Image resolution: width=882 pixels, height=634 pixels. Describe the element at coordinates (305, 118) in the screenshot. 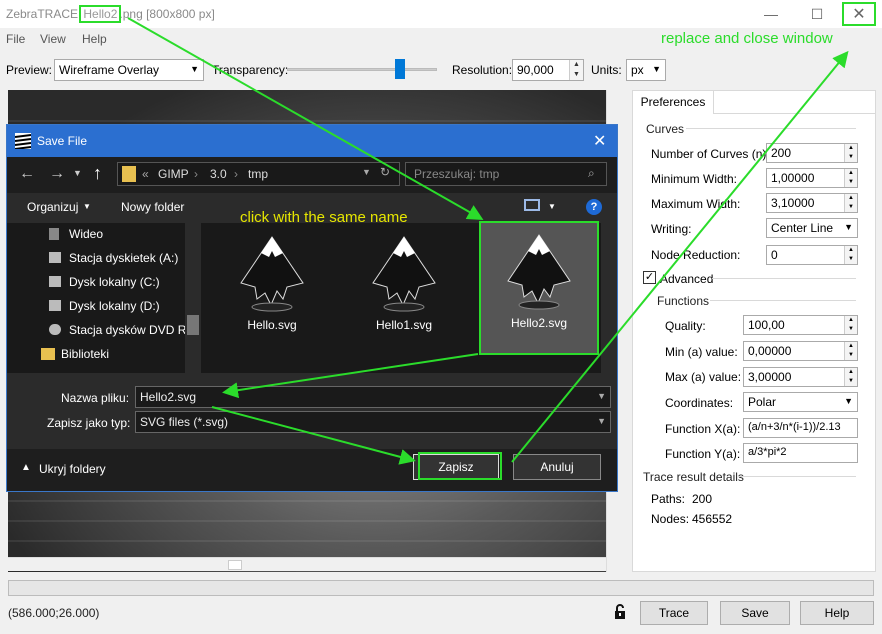

I see `arrow-title-to-file` at that location.